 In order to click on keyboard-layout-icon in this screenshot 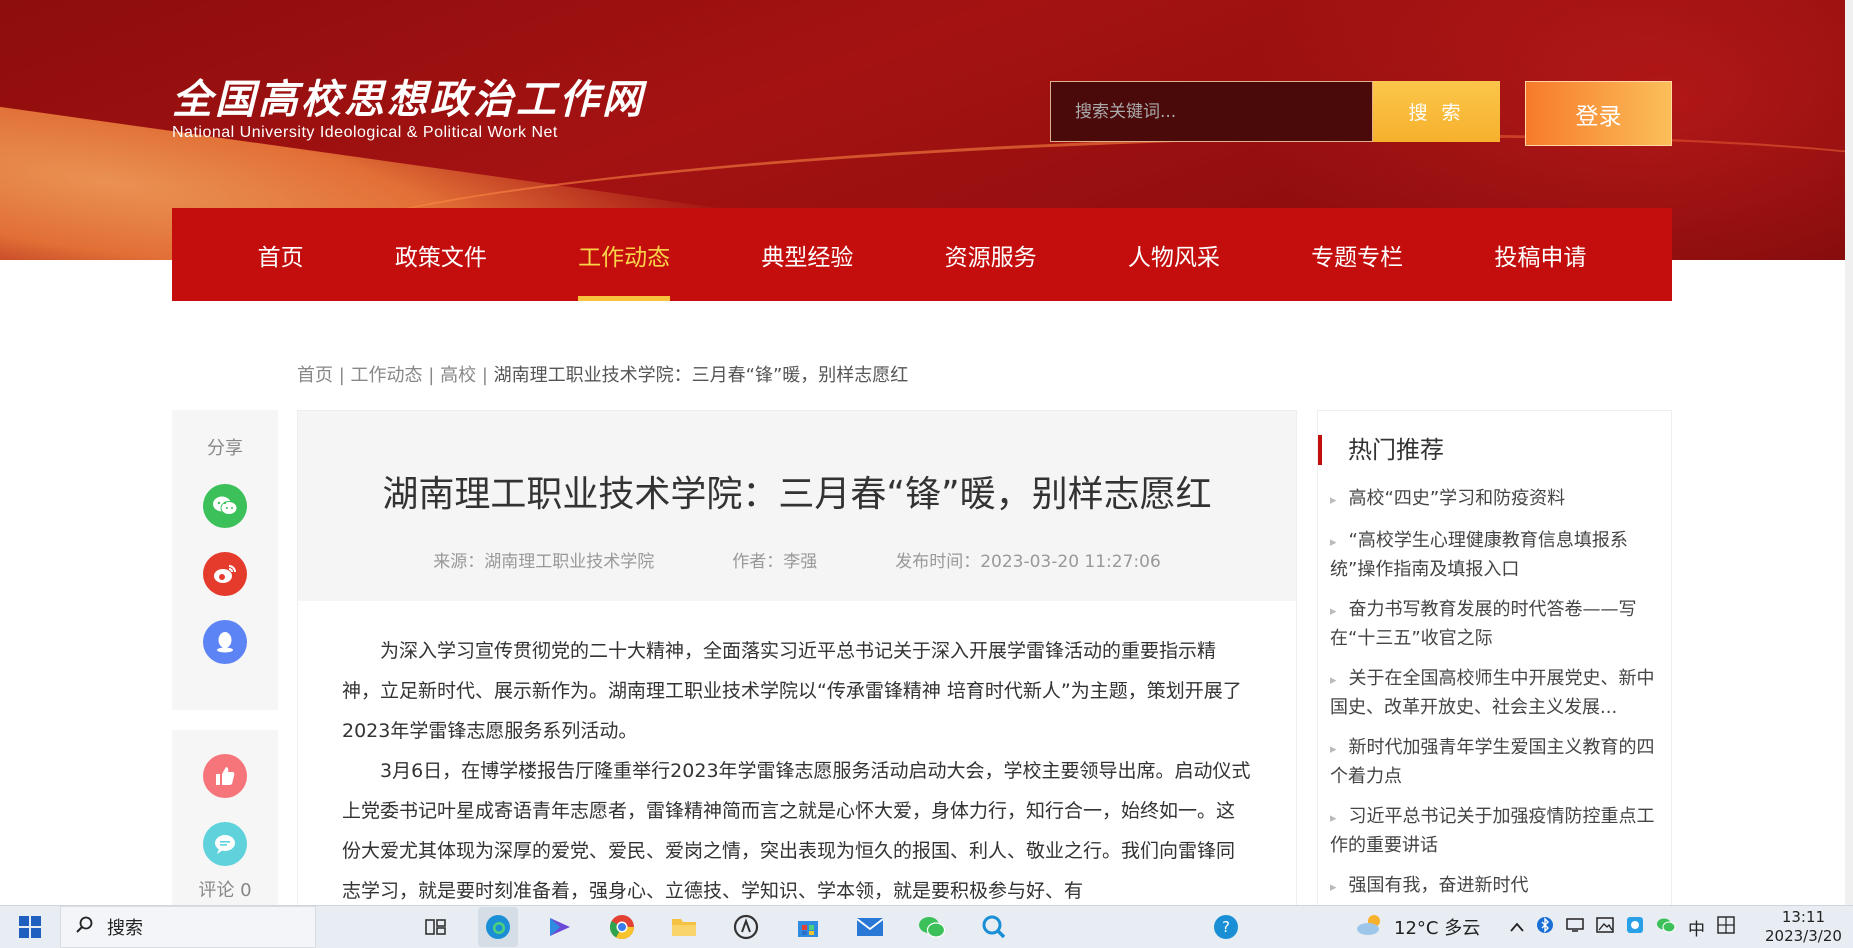, I will do `click(1726, 927)`.